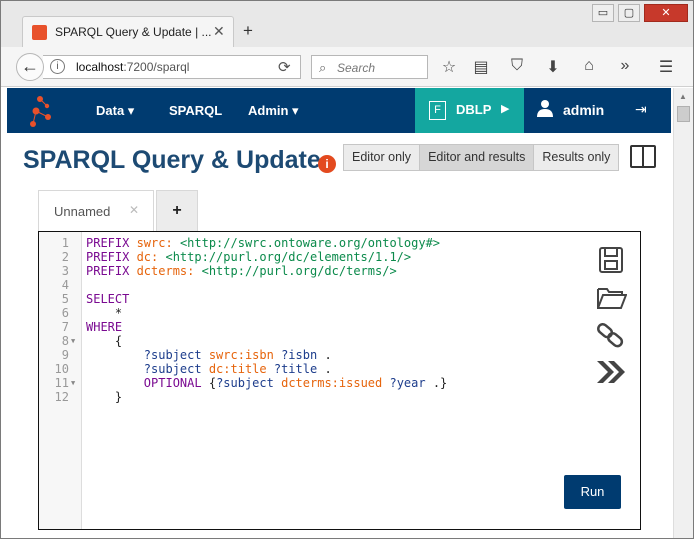 The width and height of the screenshot is (694, 539). I want to click on code-line: 5 SELECT, so click(339, 299).